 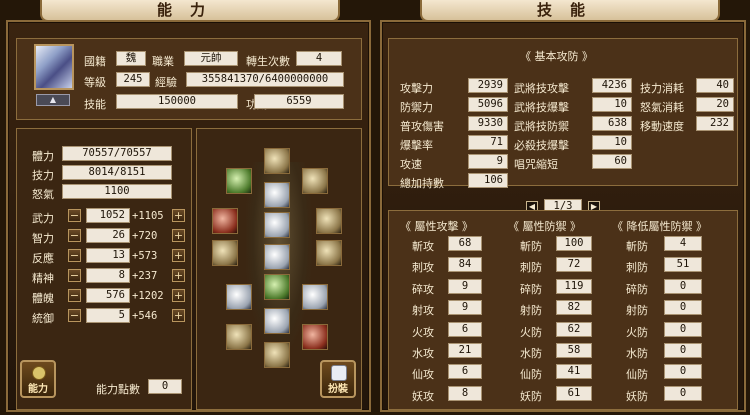 I want to click on ring-right-slot, so click(x=315, y=297).